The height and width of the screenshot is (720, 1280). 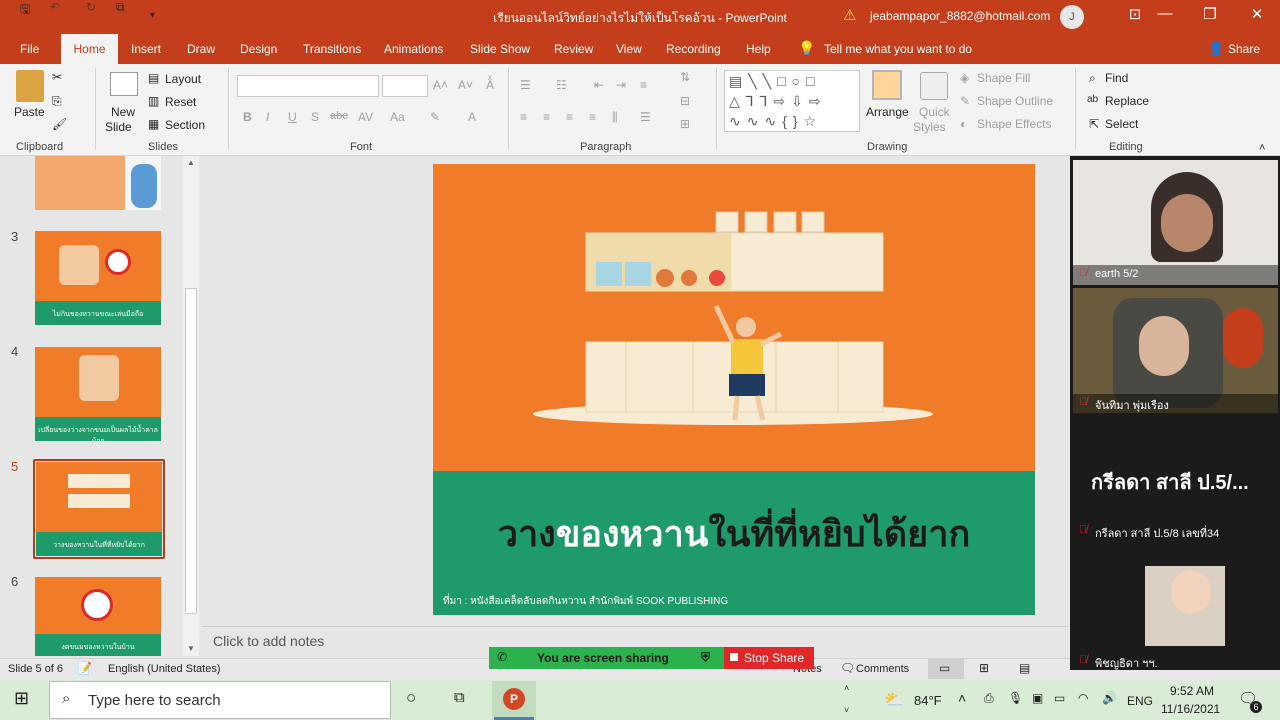 I want to click on quick-styles-icon, so click(x=934, y=86).